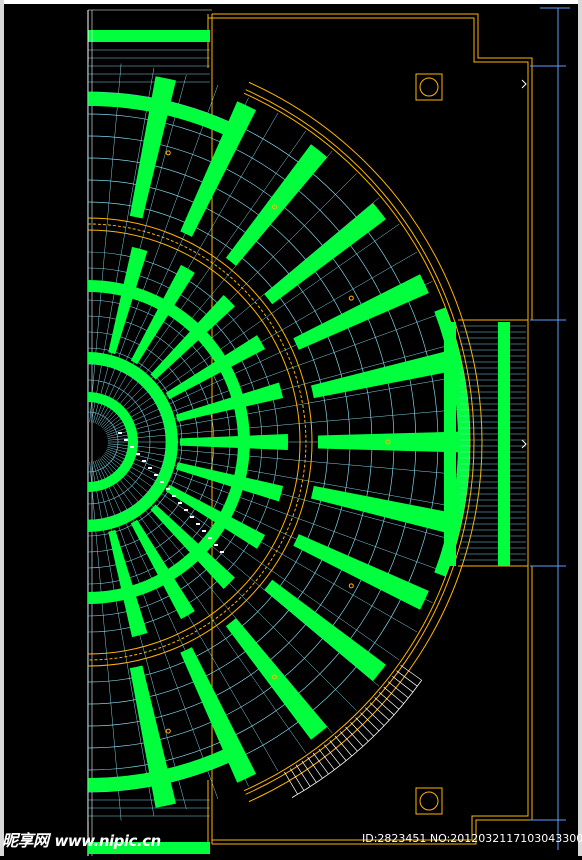 The height and width of the screenshot is (860, 582). Describe the element at coordinates (472, 838) in the screenshot. I see `watermark-id: ID:2823451 NO:20120321171030433000` at that location.